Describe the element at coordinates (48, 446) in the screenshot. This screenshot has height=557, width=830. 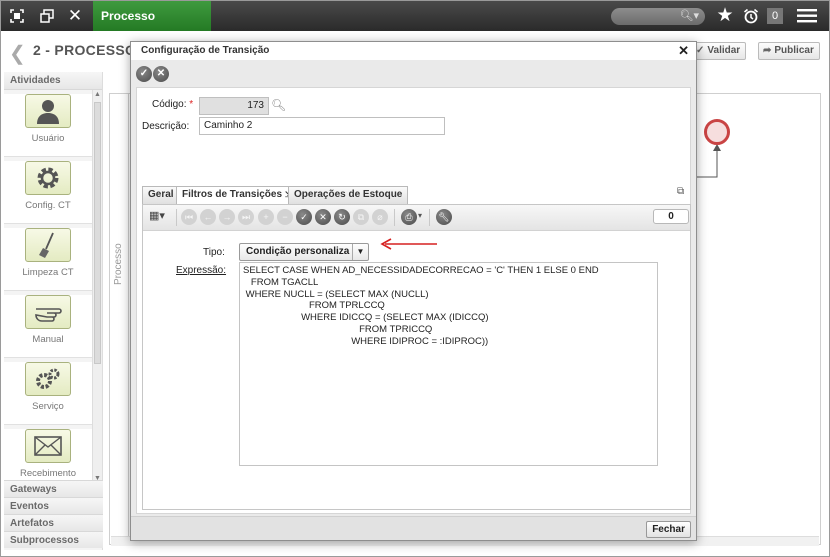
I see `envelope-icon` at that location.